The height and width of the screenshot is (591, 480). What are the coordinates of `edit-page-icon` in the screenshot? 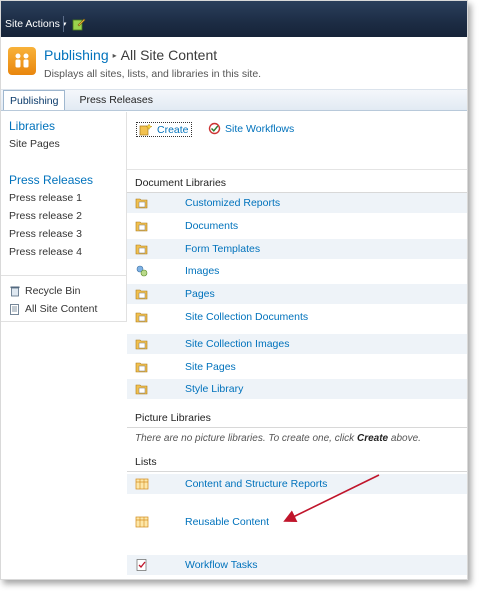 It's located at (79, 24).